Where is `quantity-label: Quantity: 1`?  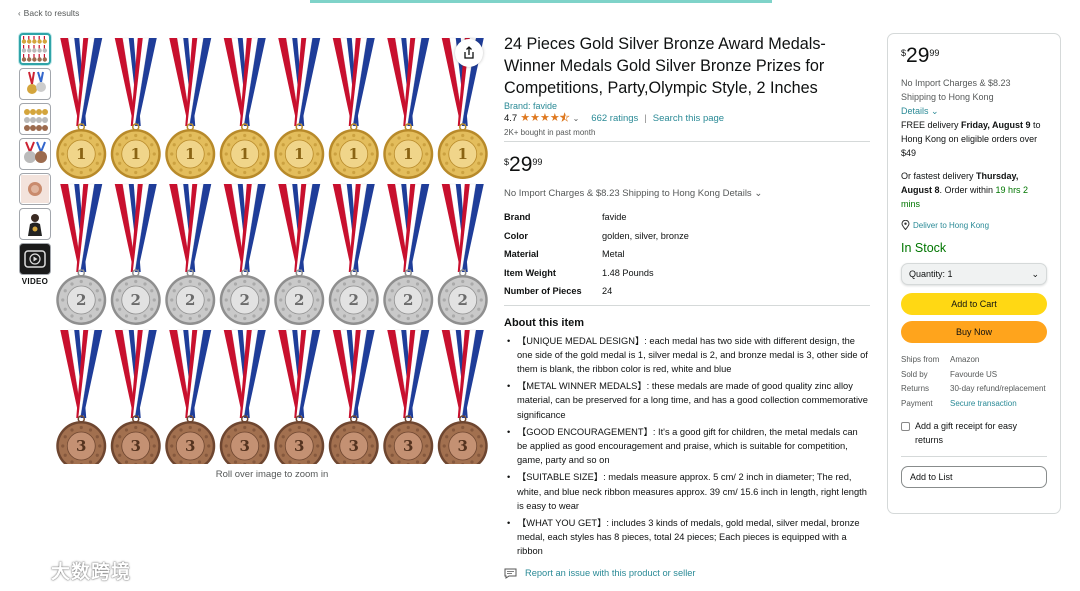
quantity-label: Quantity: 1 is located at coordinates (931, 274).